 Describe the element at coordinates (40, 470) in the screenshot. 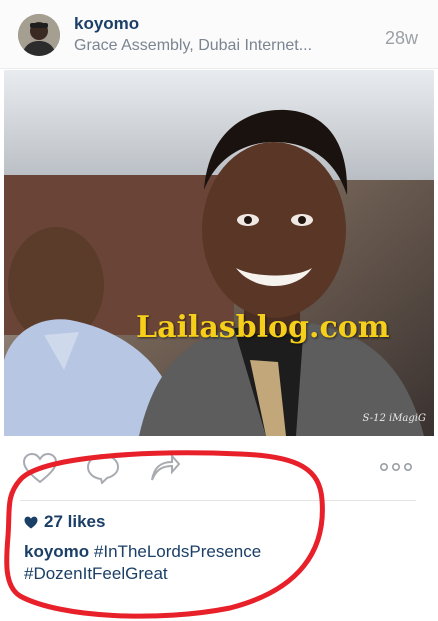

I see `heart-outline-icon` at that location.